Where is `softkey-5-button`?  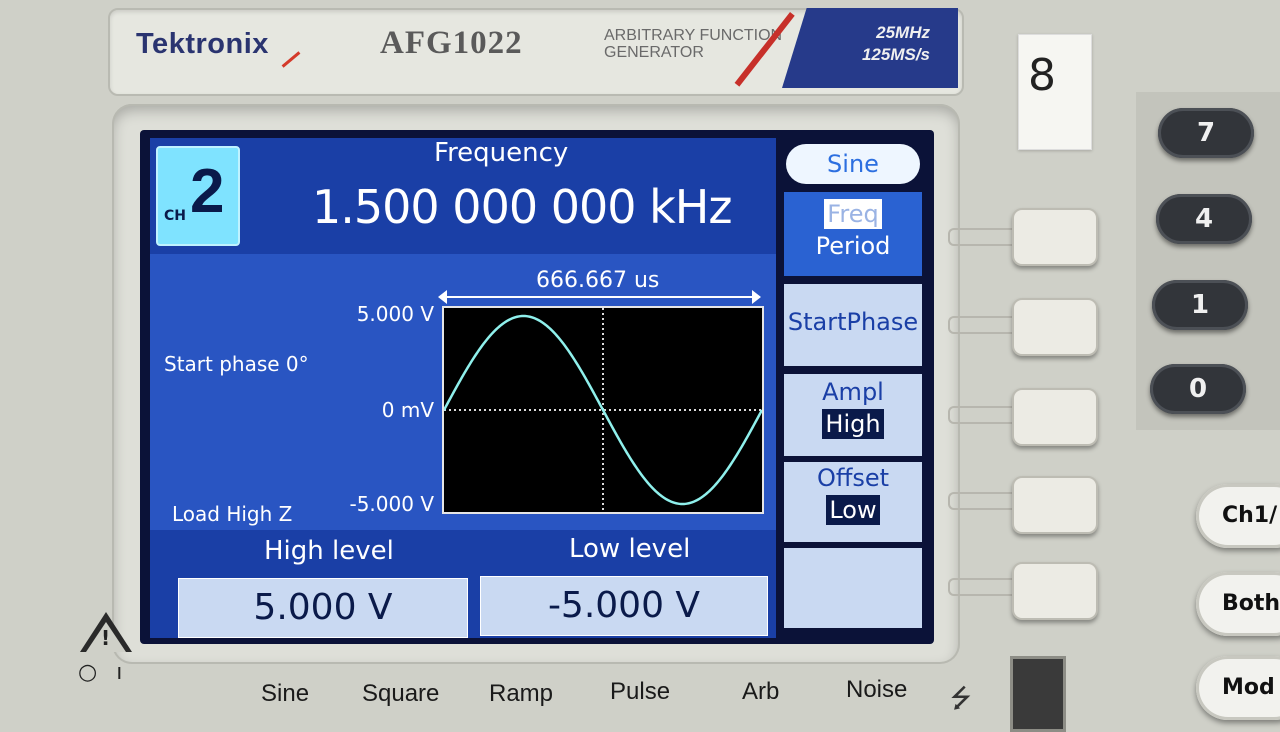
softkey-5-button is located at coordinates (1055, 591).